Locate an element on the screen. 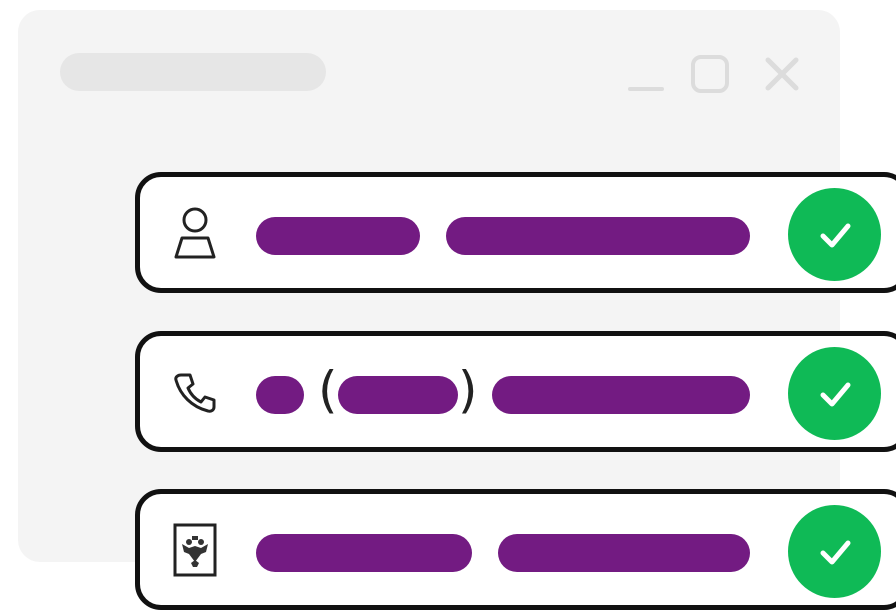  person-icon is located at coordinates (195, 233).